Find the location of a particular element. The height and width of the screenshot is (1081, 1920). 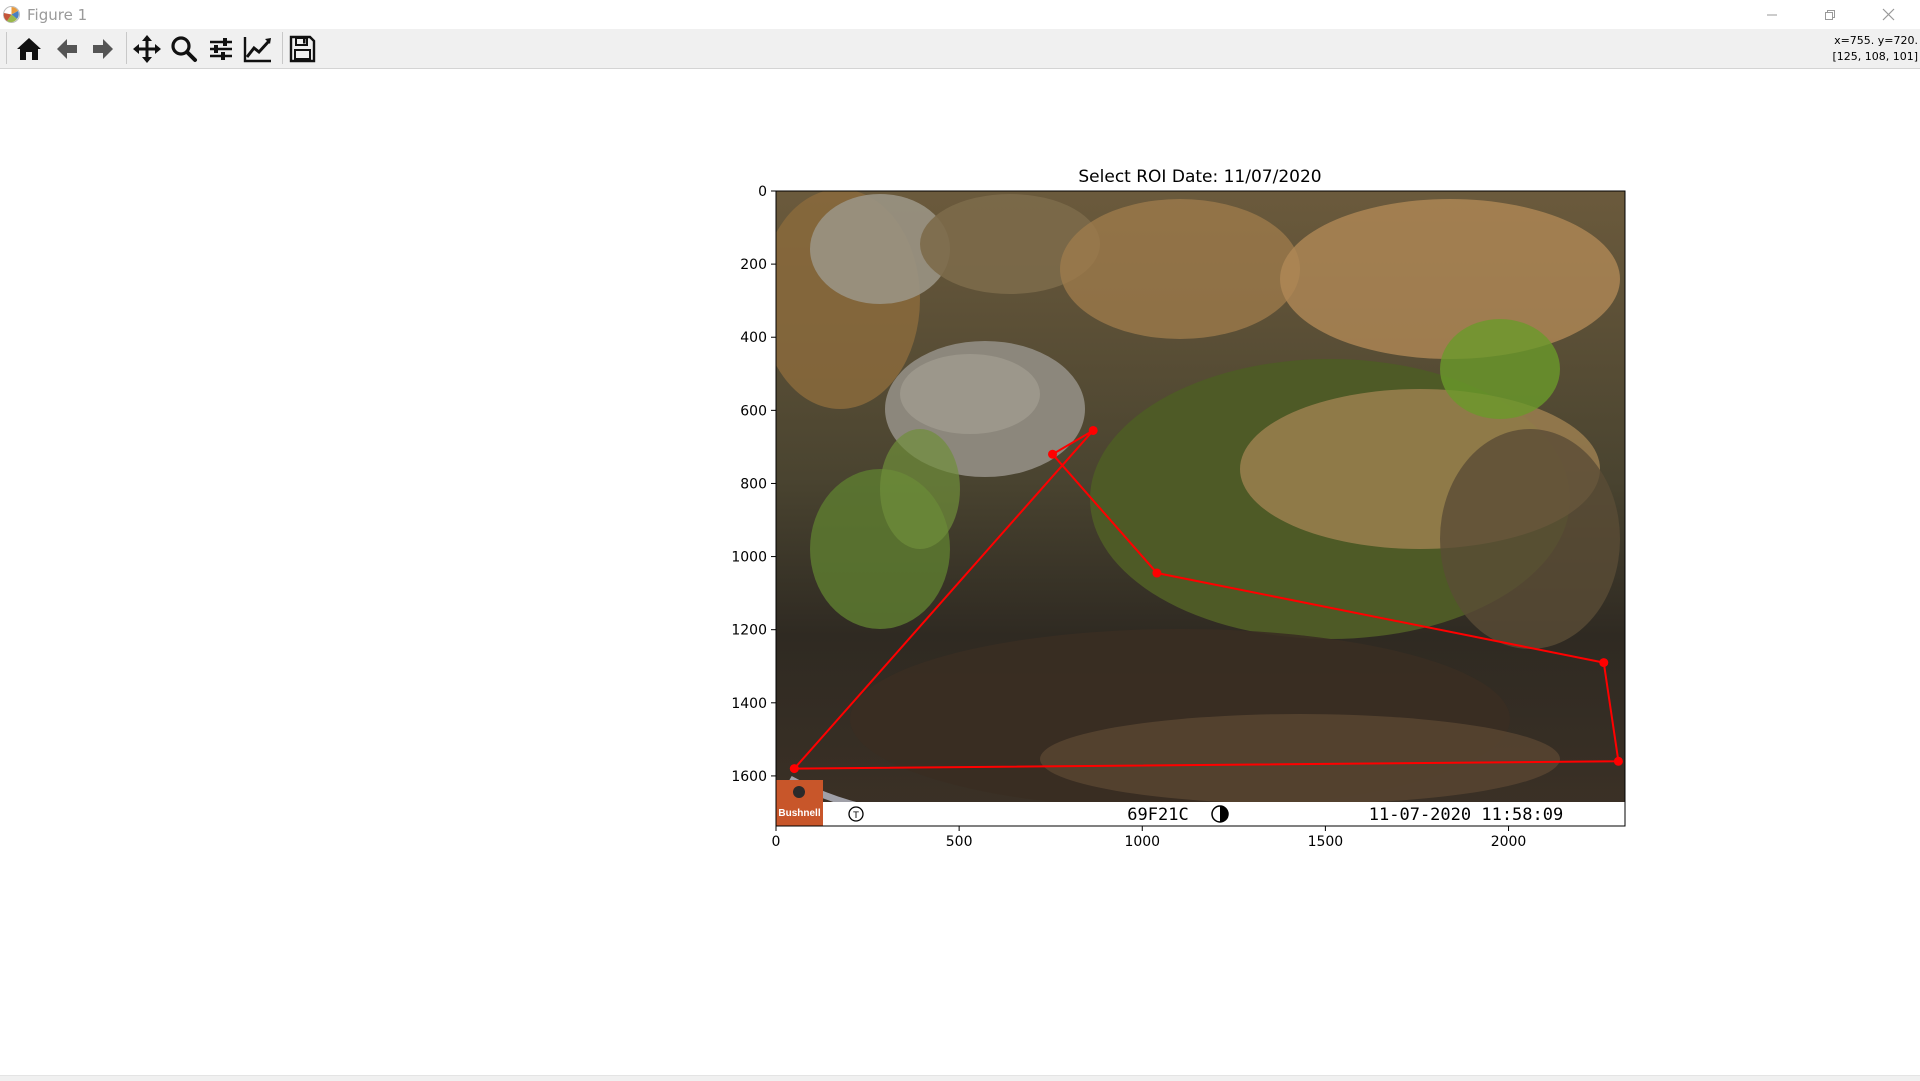

y-tick-label: 800 is located at coordinates (753, 484).